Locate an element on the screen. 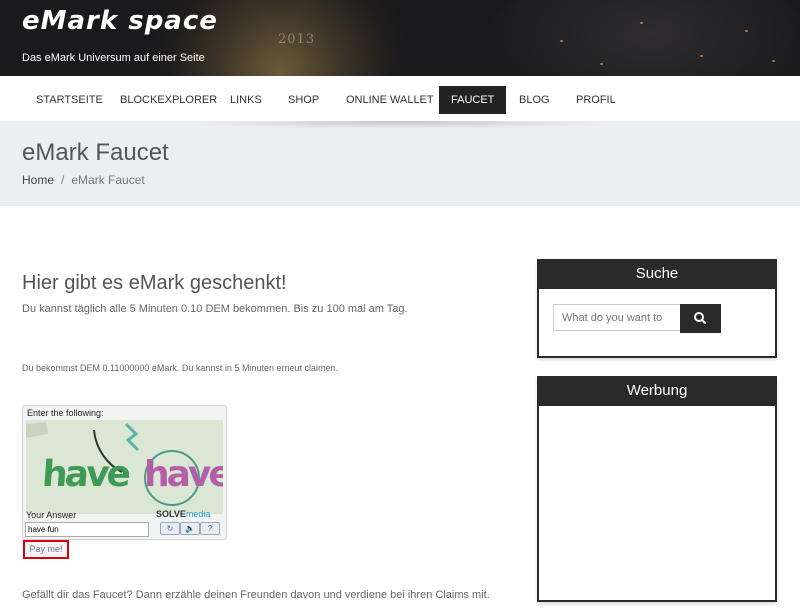 Image resolution: width=800 pixels, height=612 pixels. search-button is located at coordinates (700, 318).